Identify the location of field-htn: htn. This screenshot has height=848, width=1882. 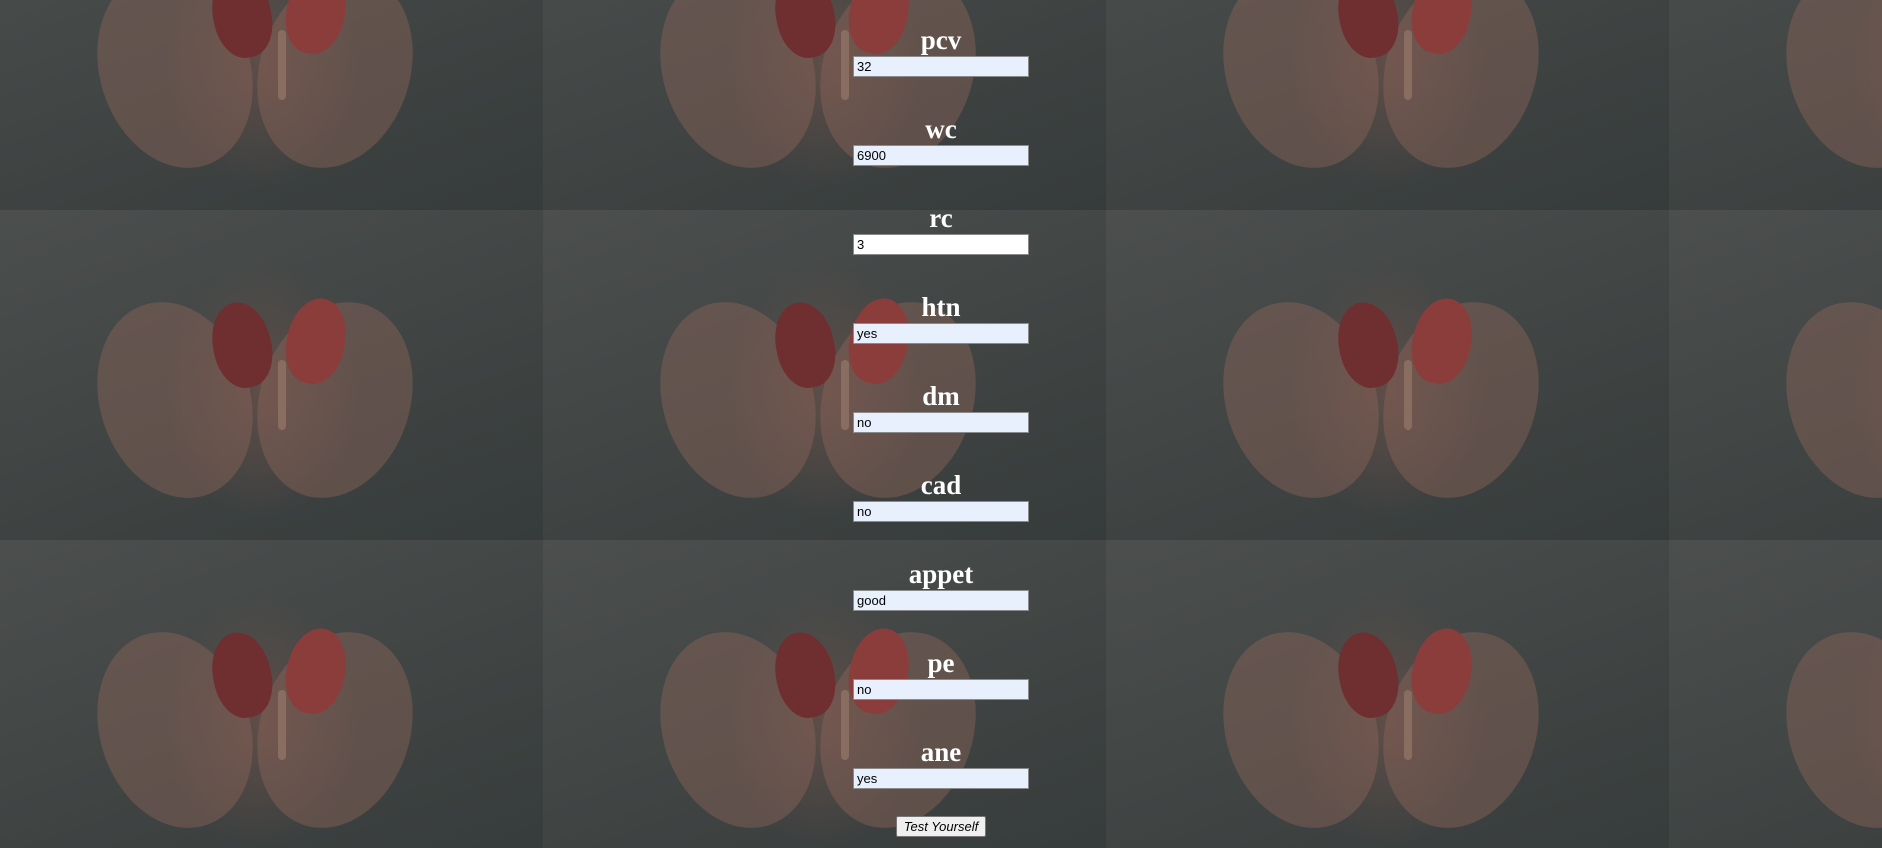
(941, 335).